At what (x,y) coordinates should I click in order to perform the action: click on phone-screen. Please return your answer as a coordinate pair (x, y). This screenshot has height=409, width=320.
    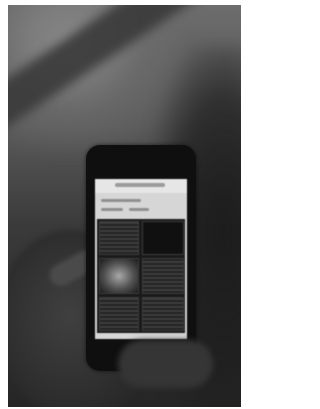
    Looking at the image, I should click on (141, 259).